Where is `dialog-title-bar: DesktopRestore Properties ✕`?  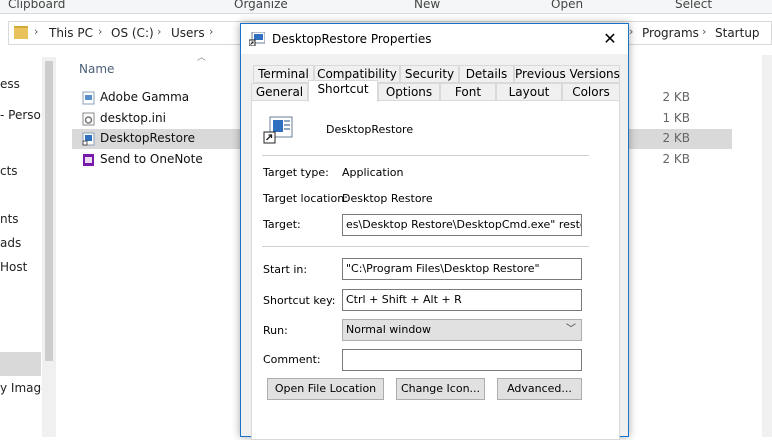 dialog-title-bar: DesktopRestore Properties ✕ is located at coordinates (434, 39).